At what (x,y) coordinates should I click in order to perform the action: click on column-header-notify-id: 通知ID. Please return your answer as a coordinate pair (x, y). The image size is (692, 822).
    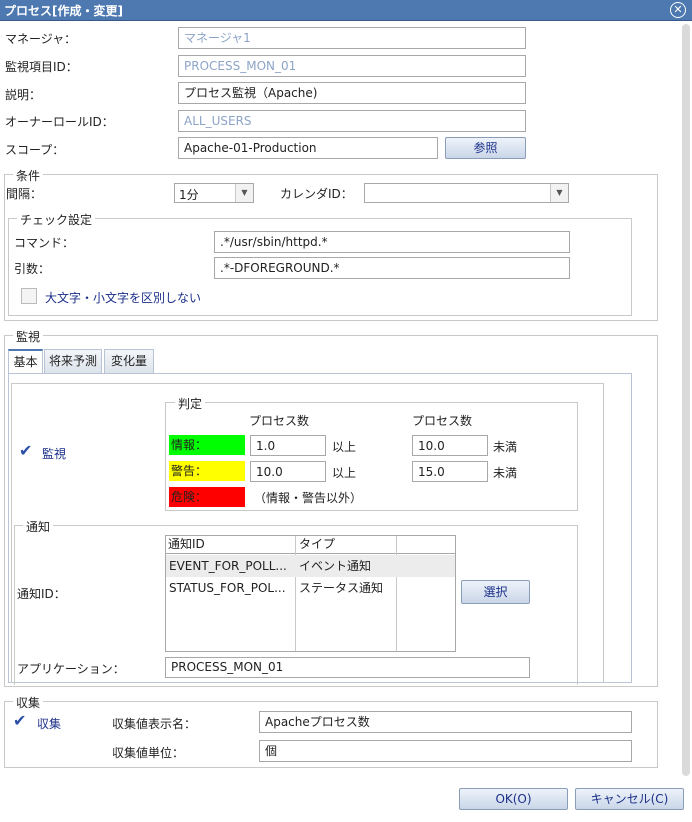
    Looking at the image, I should click on (186, 544).